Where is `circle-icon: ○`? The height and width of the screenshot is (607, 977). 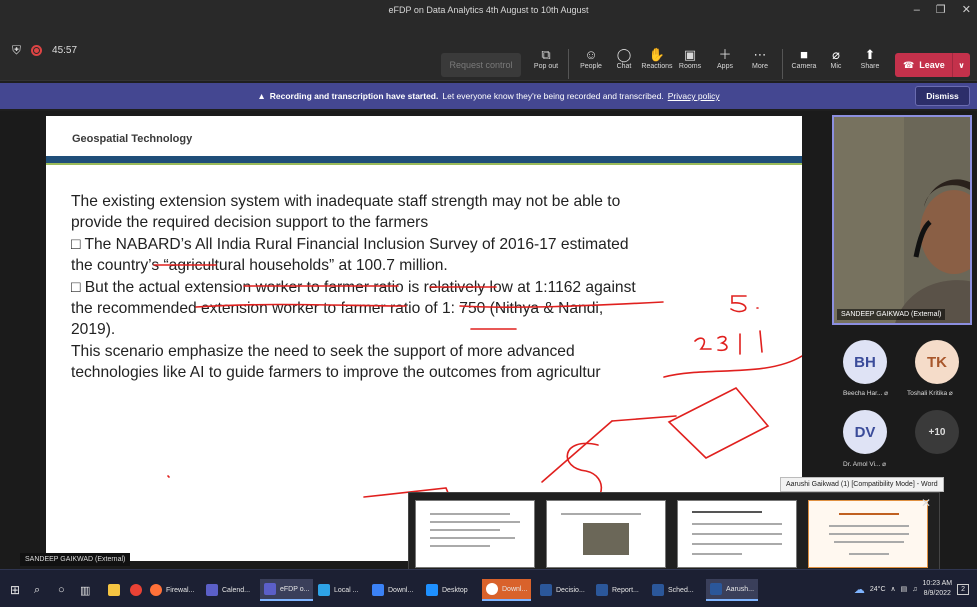
circle-icon: ○ is located at coordinates (61, 590).